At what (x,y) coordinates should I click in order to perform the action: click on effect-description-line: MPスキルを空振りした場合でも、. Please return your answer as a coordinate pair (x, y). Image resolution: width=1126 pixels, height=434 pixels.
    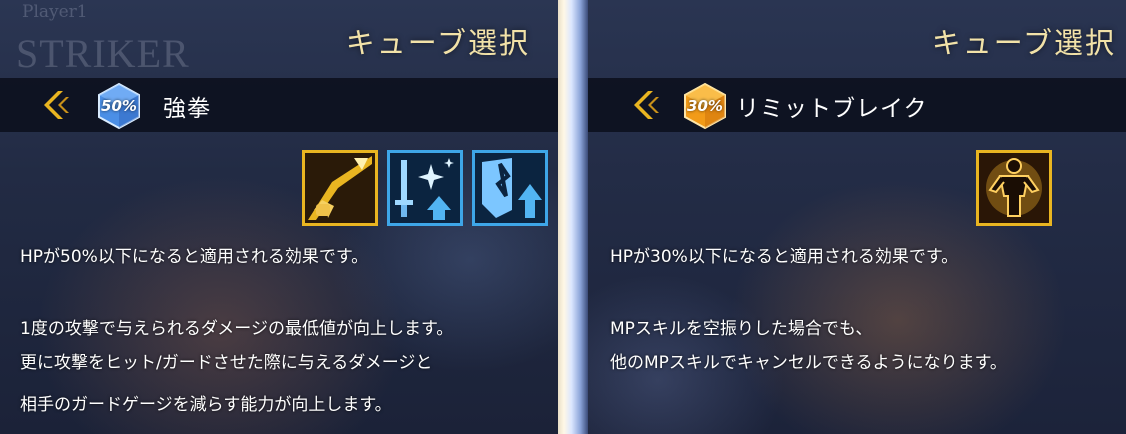
    Looking at the image, I should click on (741, 329).